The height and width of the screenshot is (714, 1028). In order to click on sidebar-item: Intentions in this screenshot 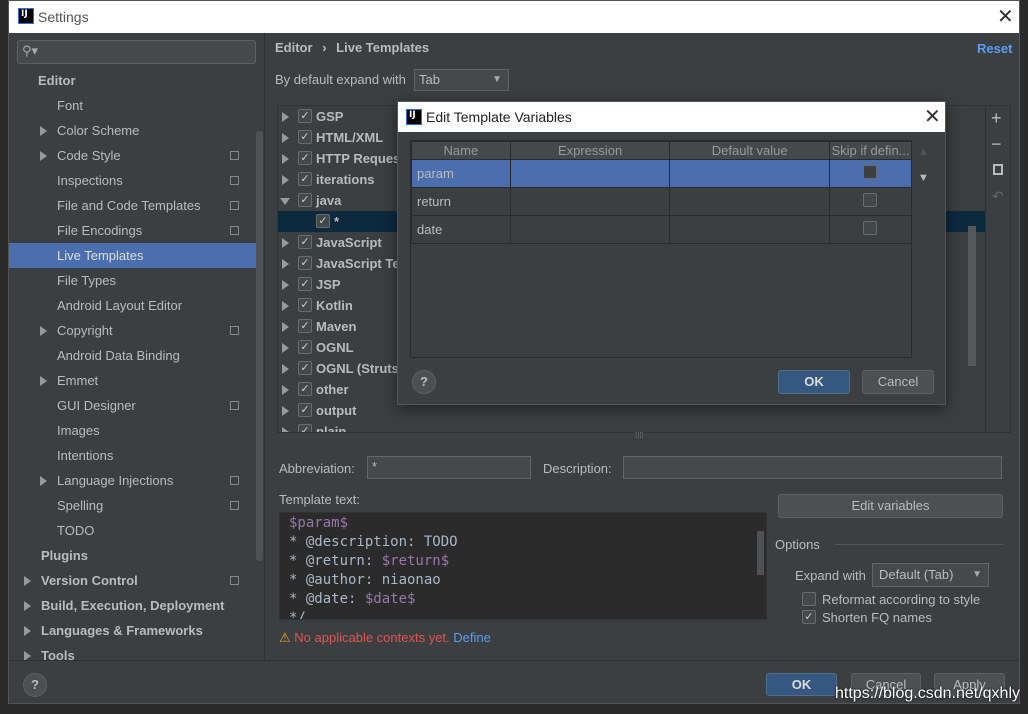, I will do `click(132, 455)`.